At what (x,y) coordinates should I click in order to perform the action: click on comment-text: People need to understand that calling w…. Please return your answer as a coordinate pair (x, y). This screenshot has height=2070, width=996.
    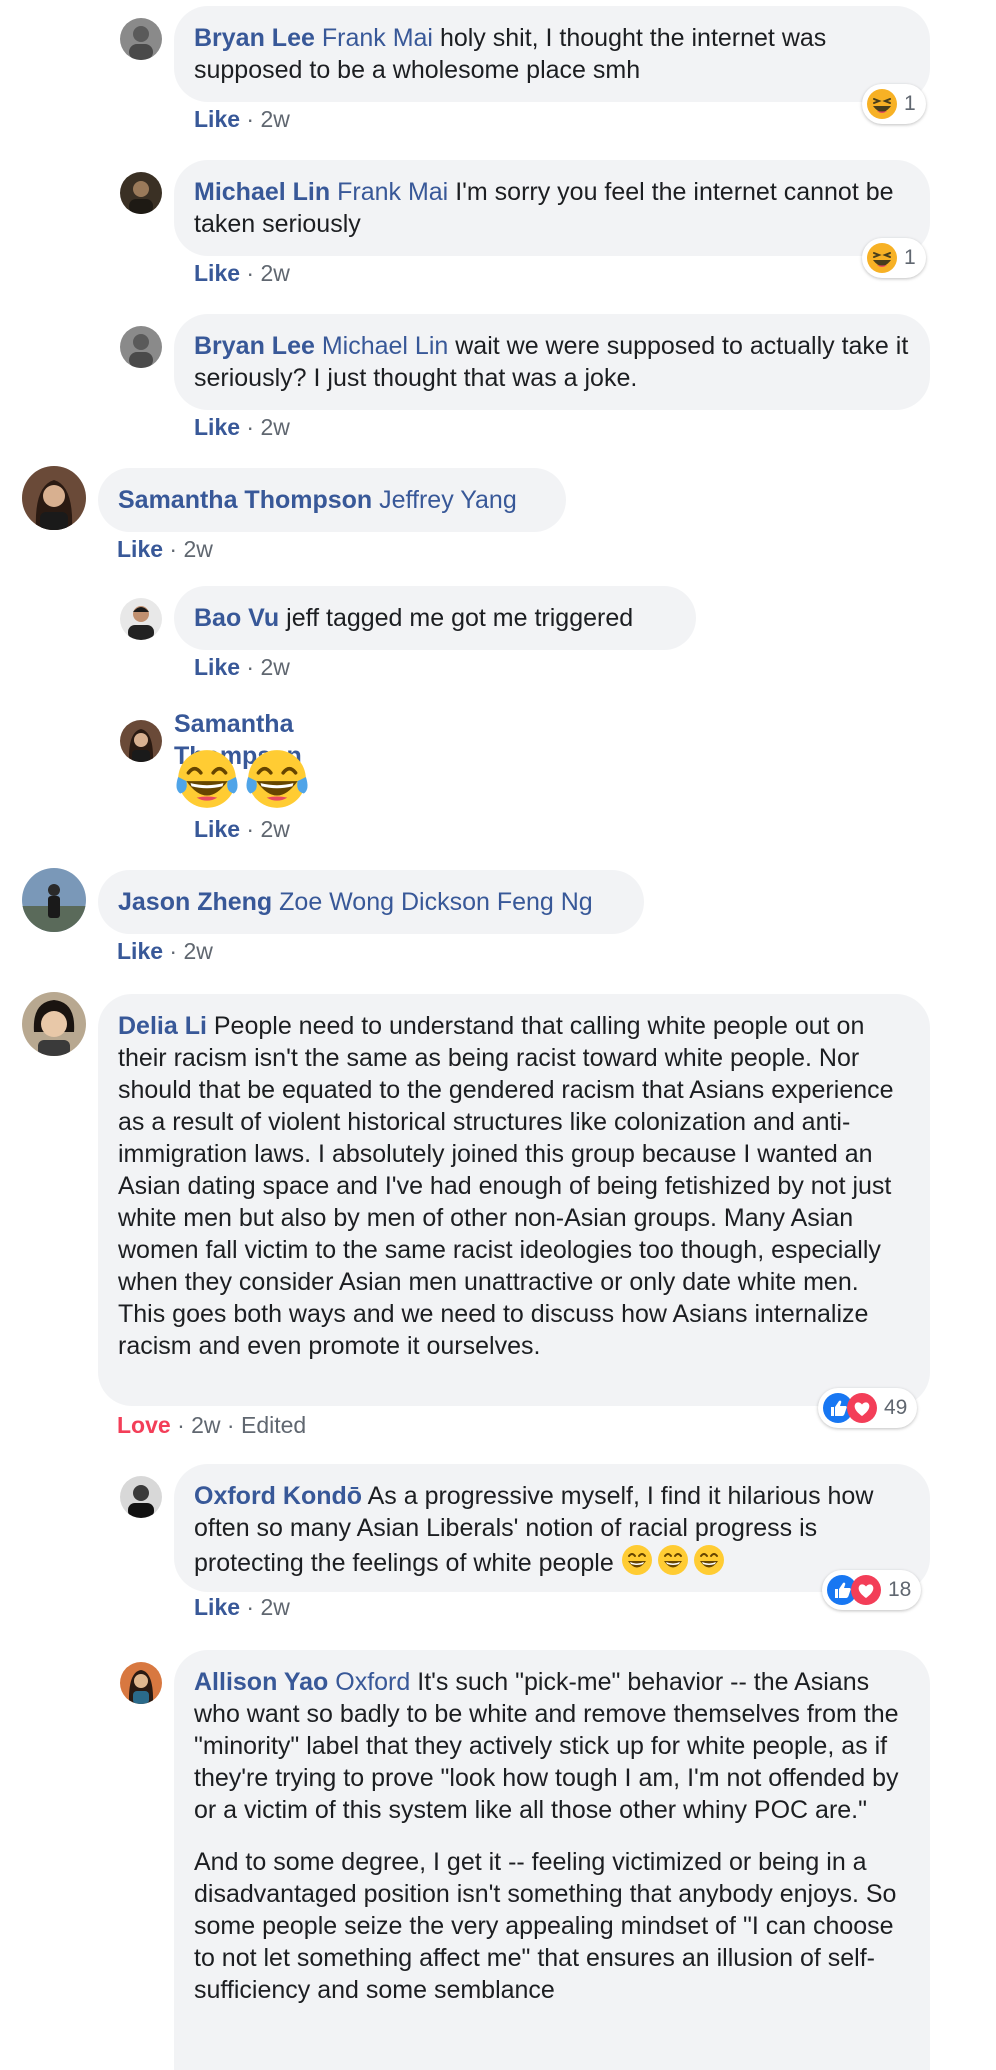
    Looking at the image, I should click on (506, 1186).